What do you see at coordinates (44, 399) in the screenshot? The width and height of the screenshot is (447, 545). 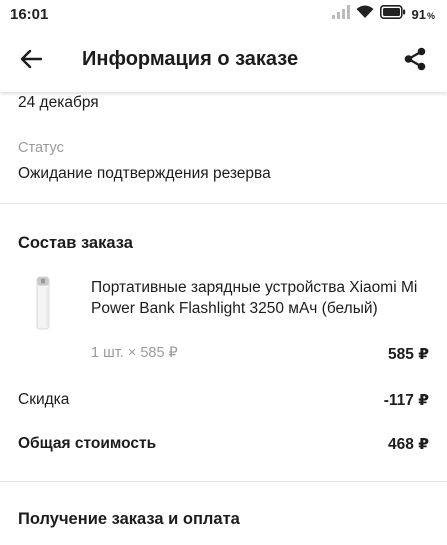 I see `discount-label: Скидка` at bounding box center [44, 399].